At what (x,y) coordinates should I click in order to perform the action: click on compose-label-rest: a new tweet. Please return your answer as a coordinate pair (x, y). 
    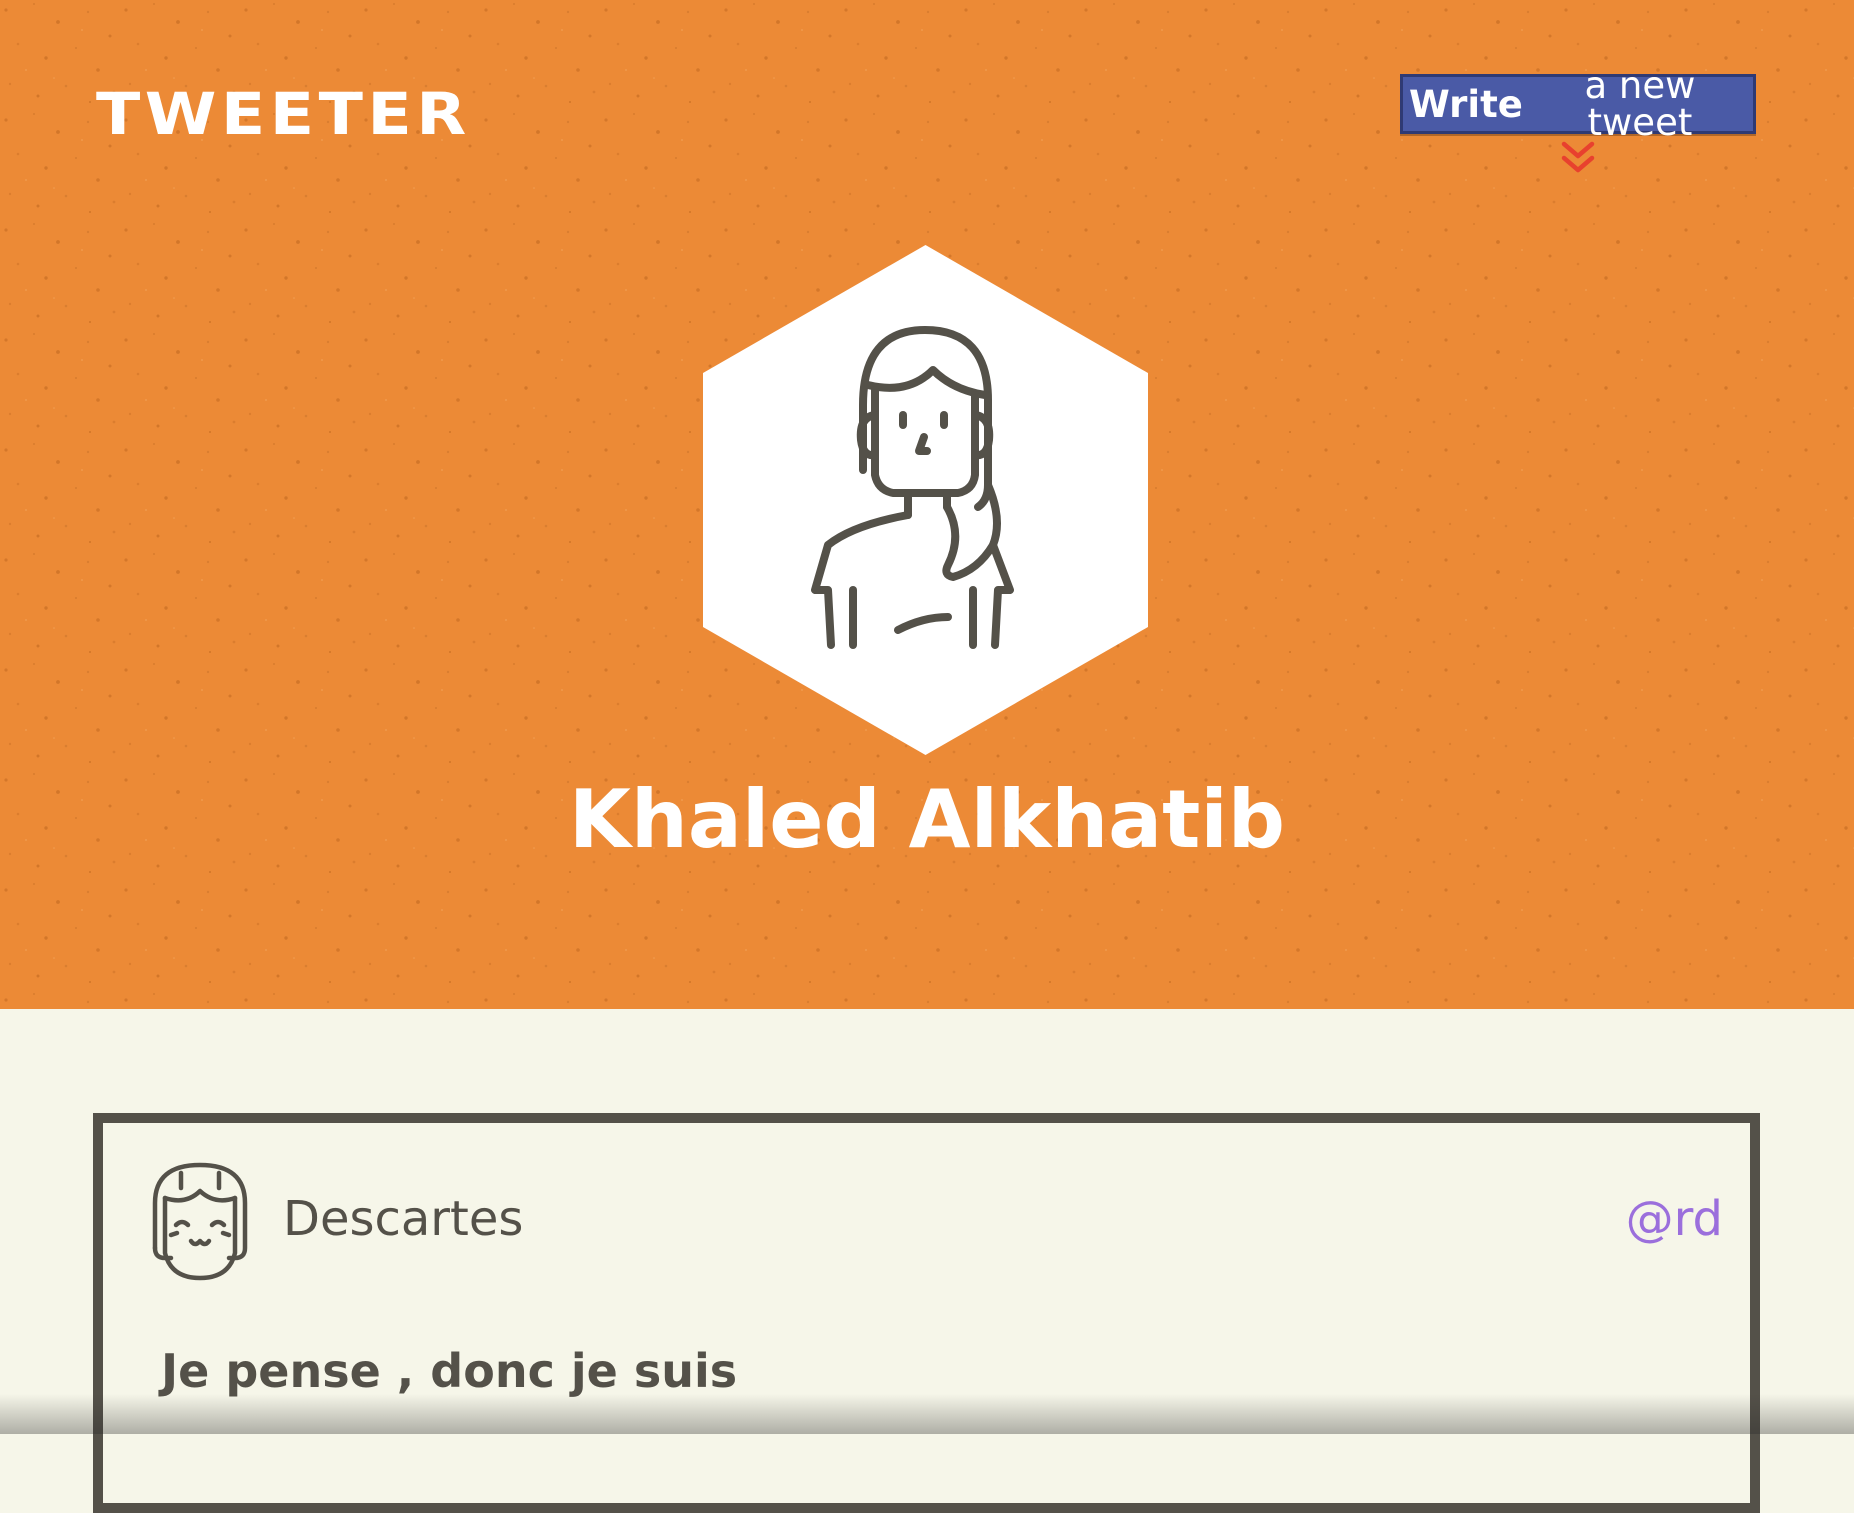
    Looking at the image, I should click on (1640, 104).